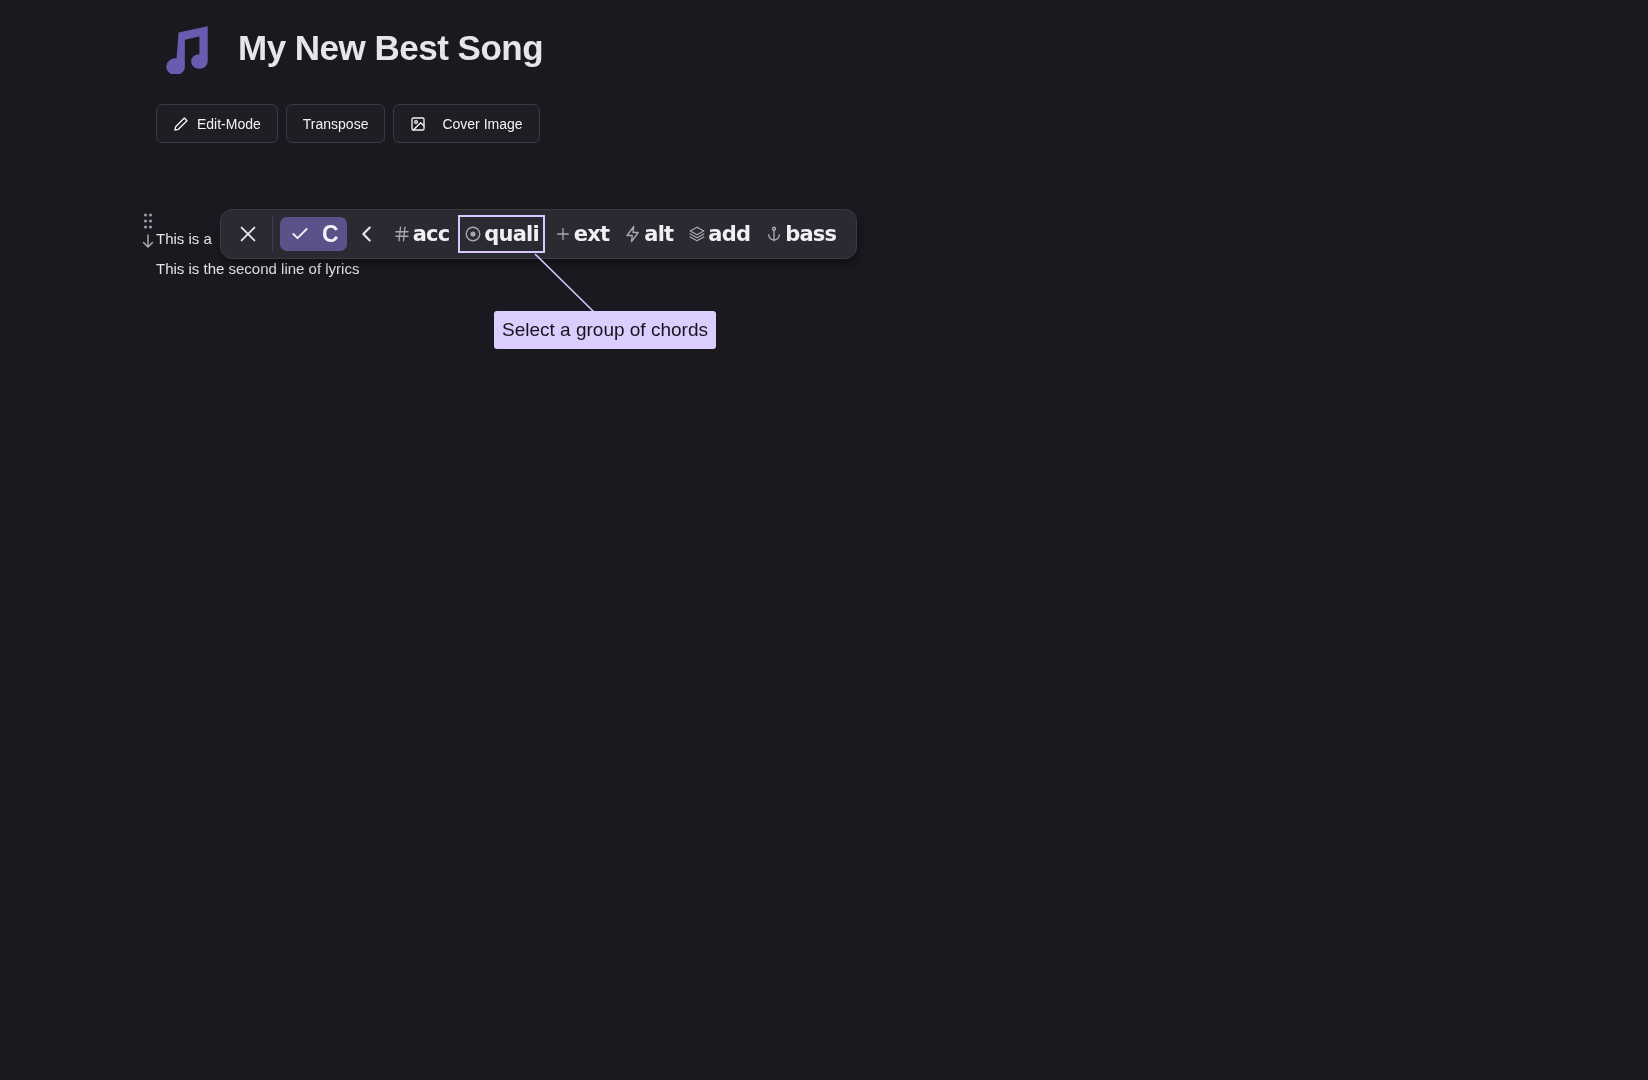 This screenshot has width=1648, height=1080. Describe the element at coordinates (184, 239) in the screenshot. I see `lyric-line: This is a` at that location.